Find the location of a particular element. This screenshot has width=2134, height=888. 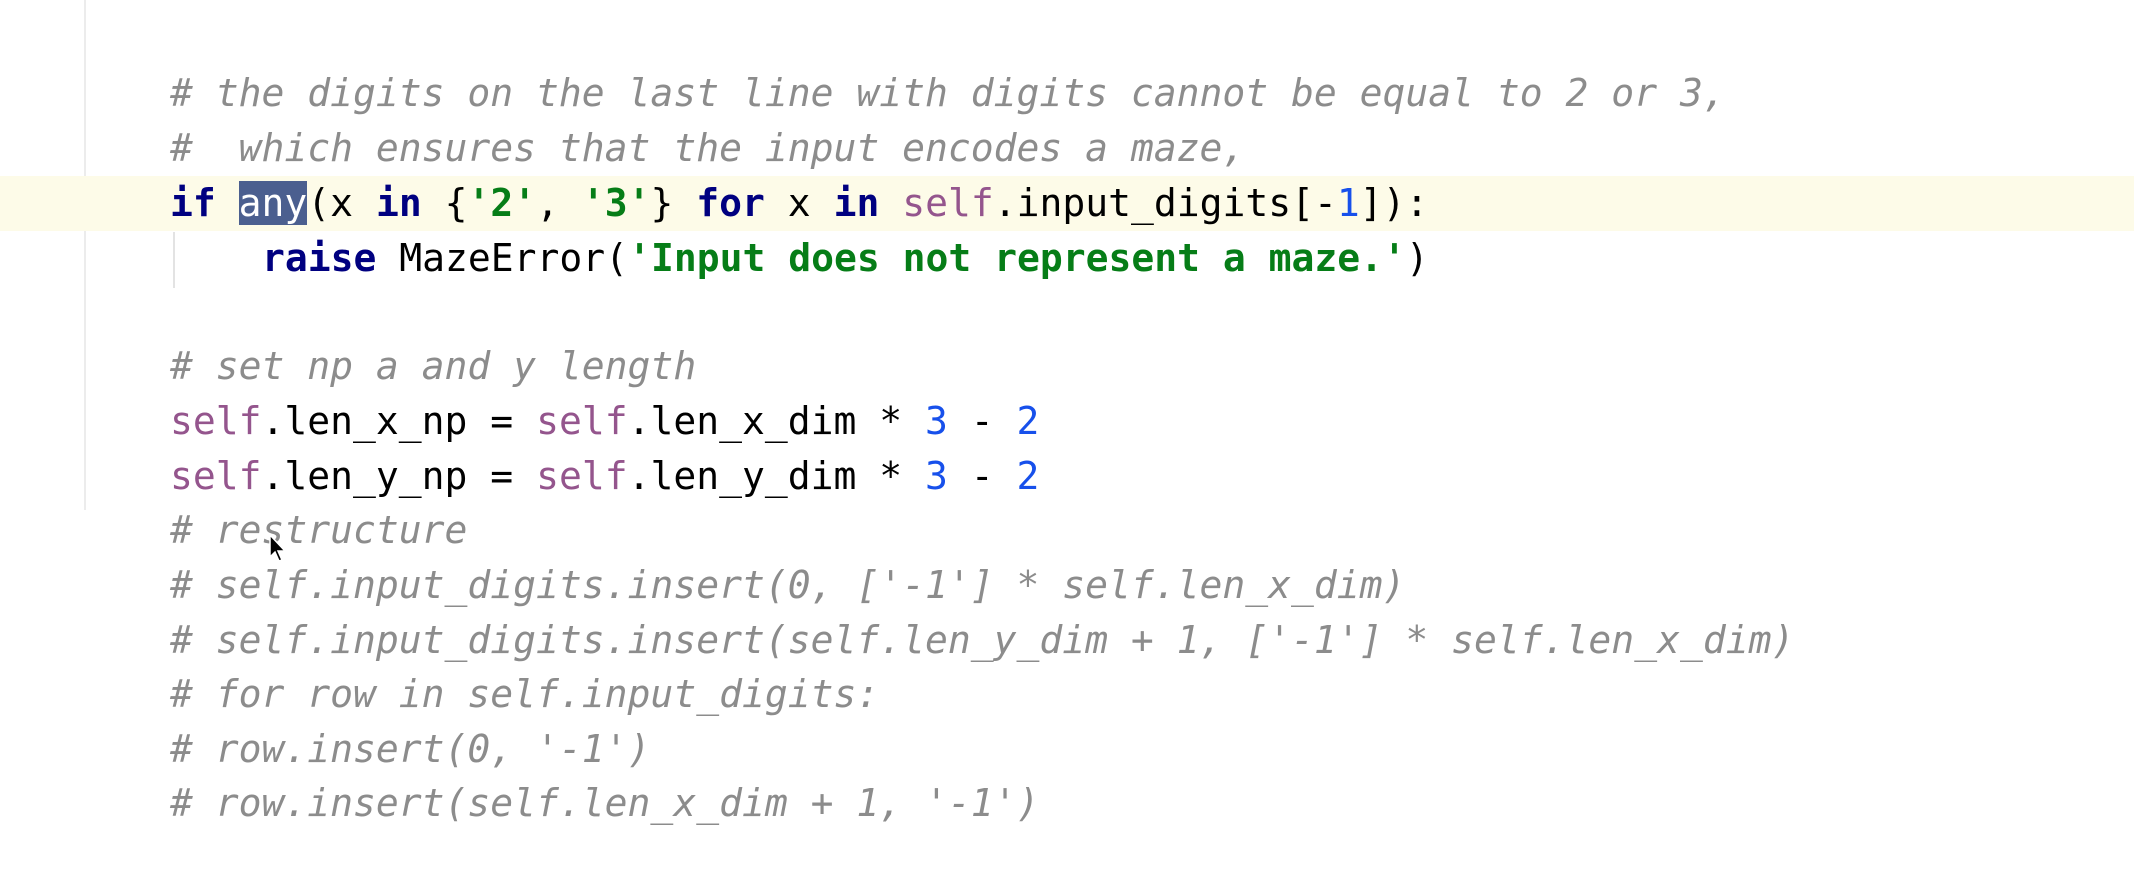

code-line-comment-row-insert-0: # row.insert(0, '-1') is located at coordinates (1067, 749).